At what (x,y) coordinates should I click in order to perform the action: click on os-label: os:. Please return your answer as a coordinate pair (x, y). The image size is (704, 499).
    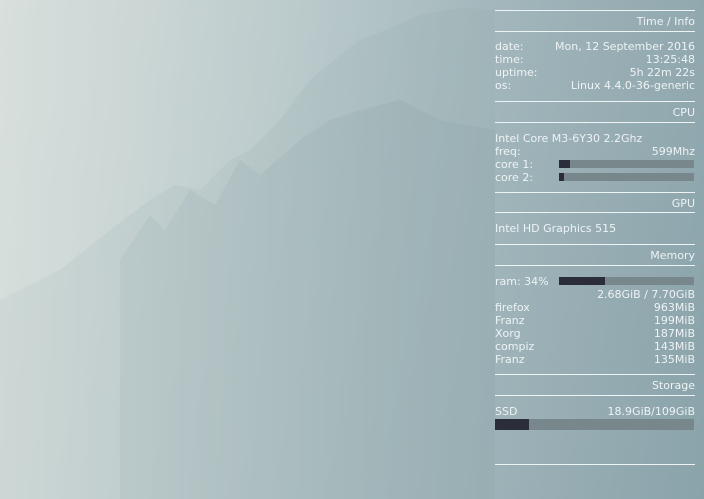
    Looking at the image, I should click on (503, 85).